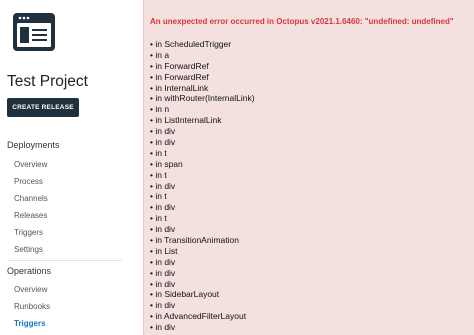  I want to click on project-logo-icon, so click(34, 32).